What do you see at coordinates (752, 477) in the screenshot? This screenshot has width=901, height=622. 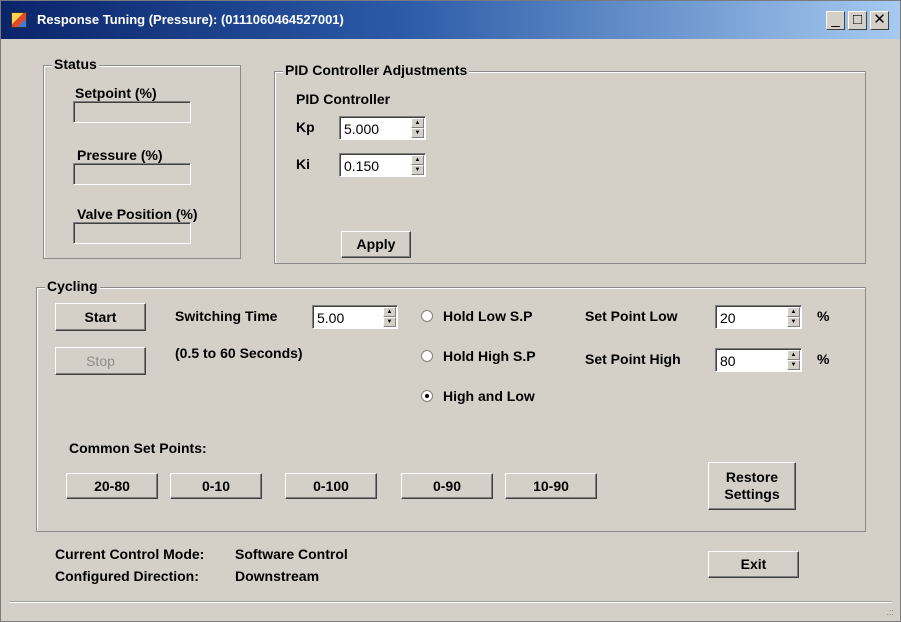 I see `restore-settings-label-1: Restore` at bounding box center [752, 477].